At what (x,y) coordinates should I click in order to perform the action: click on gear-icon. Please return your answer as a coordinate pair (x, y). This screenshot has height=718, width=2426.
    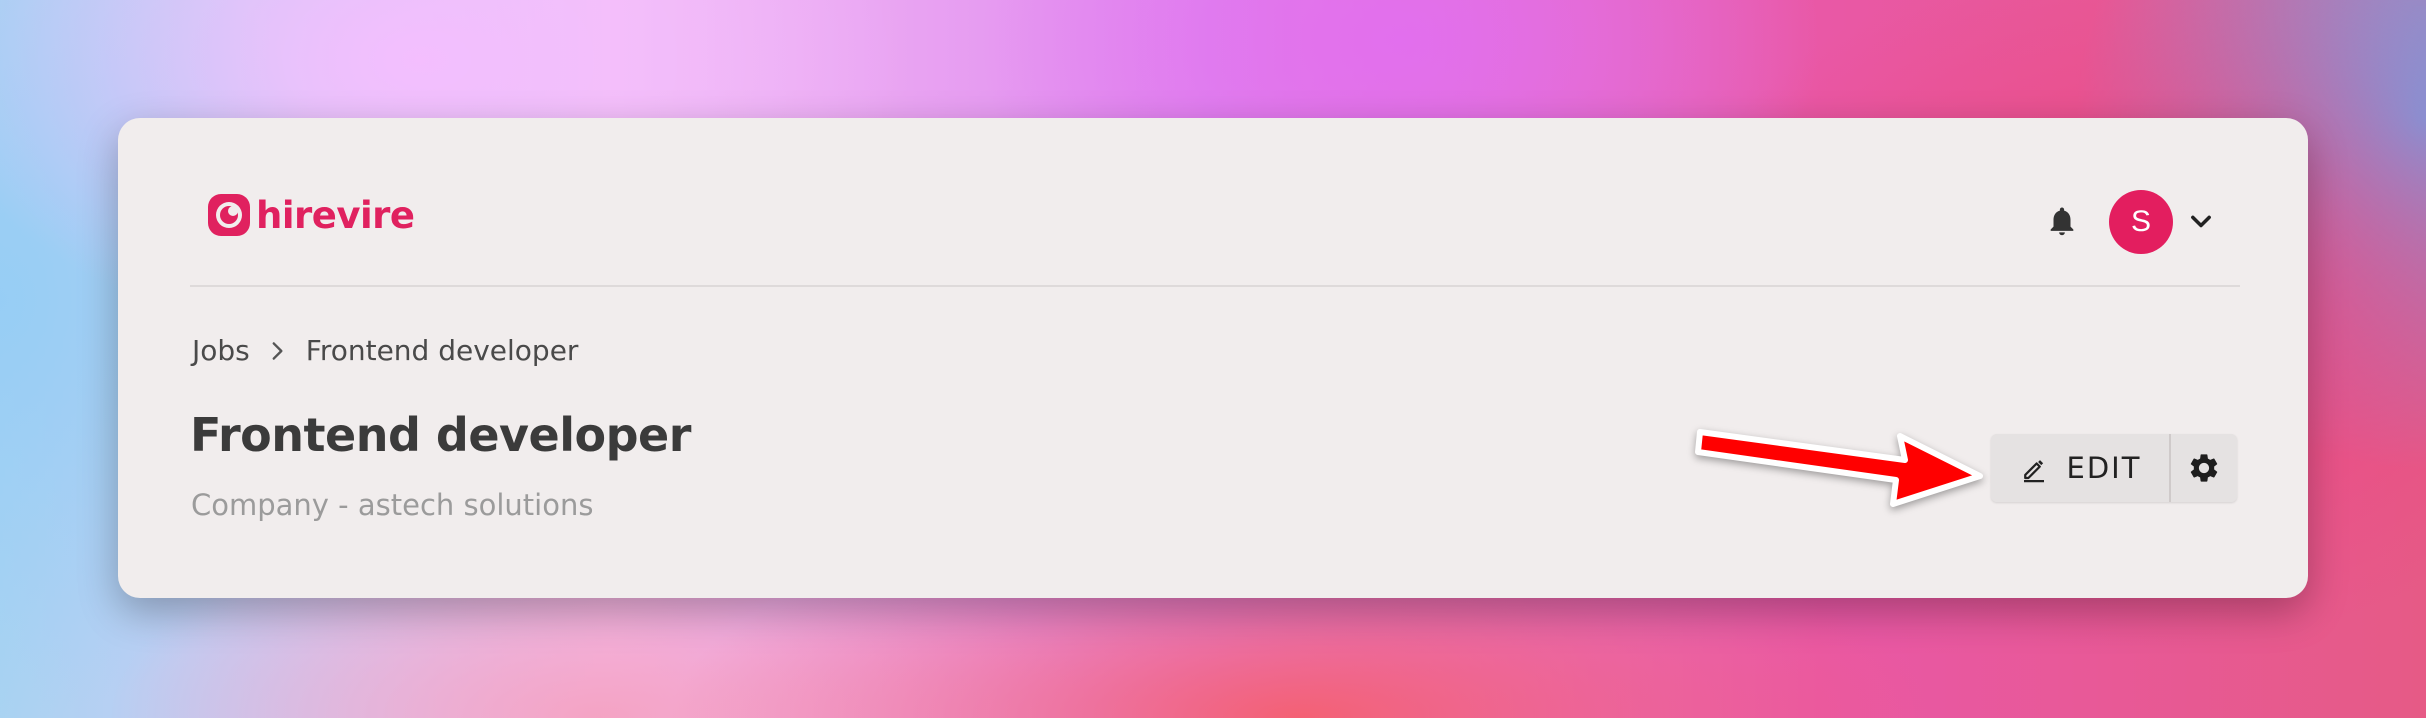
    Looking at the image, I should click on (2204, 468).